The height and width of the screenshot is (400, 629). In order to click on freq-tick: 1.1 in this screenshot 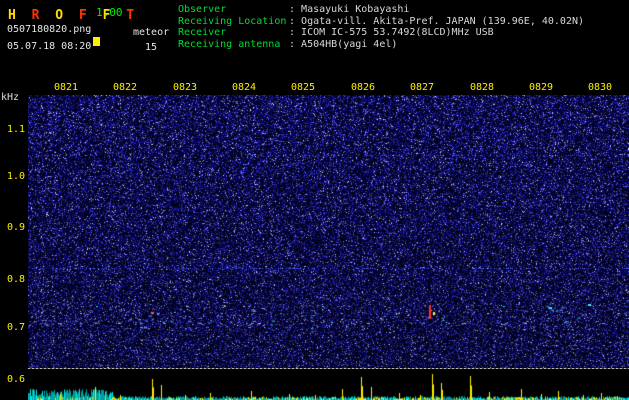, I will do `click(15, 129)`.